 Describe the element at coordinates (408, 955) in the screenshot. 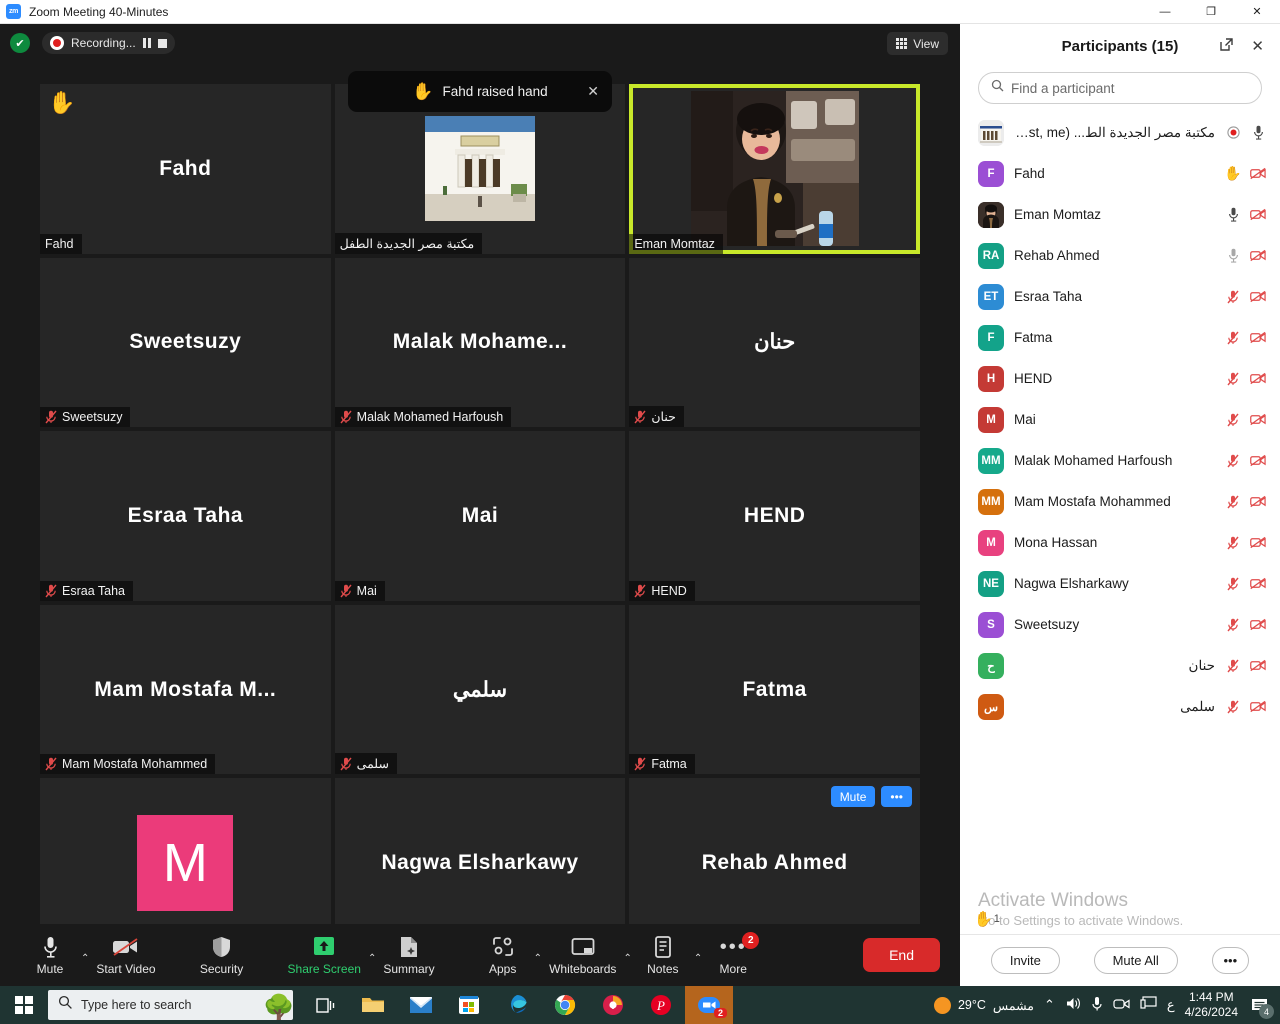

I see `summary-button: Summary` at that location.